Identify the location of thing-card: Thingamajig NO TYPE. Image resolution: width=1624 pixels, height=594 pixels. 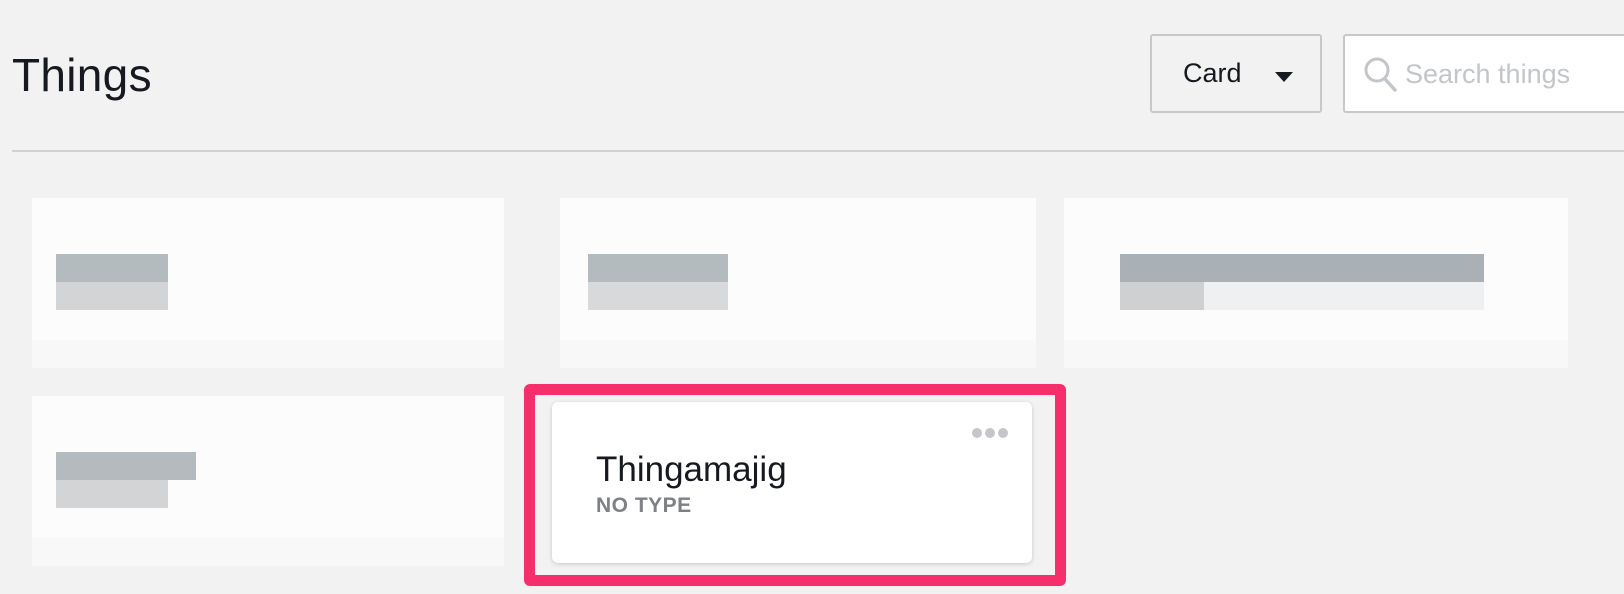
(792, 482).